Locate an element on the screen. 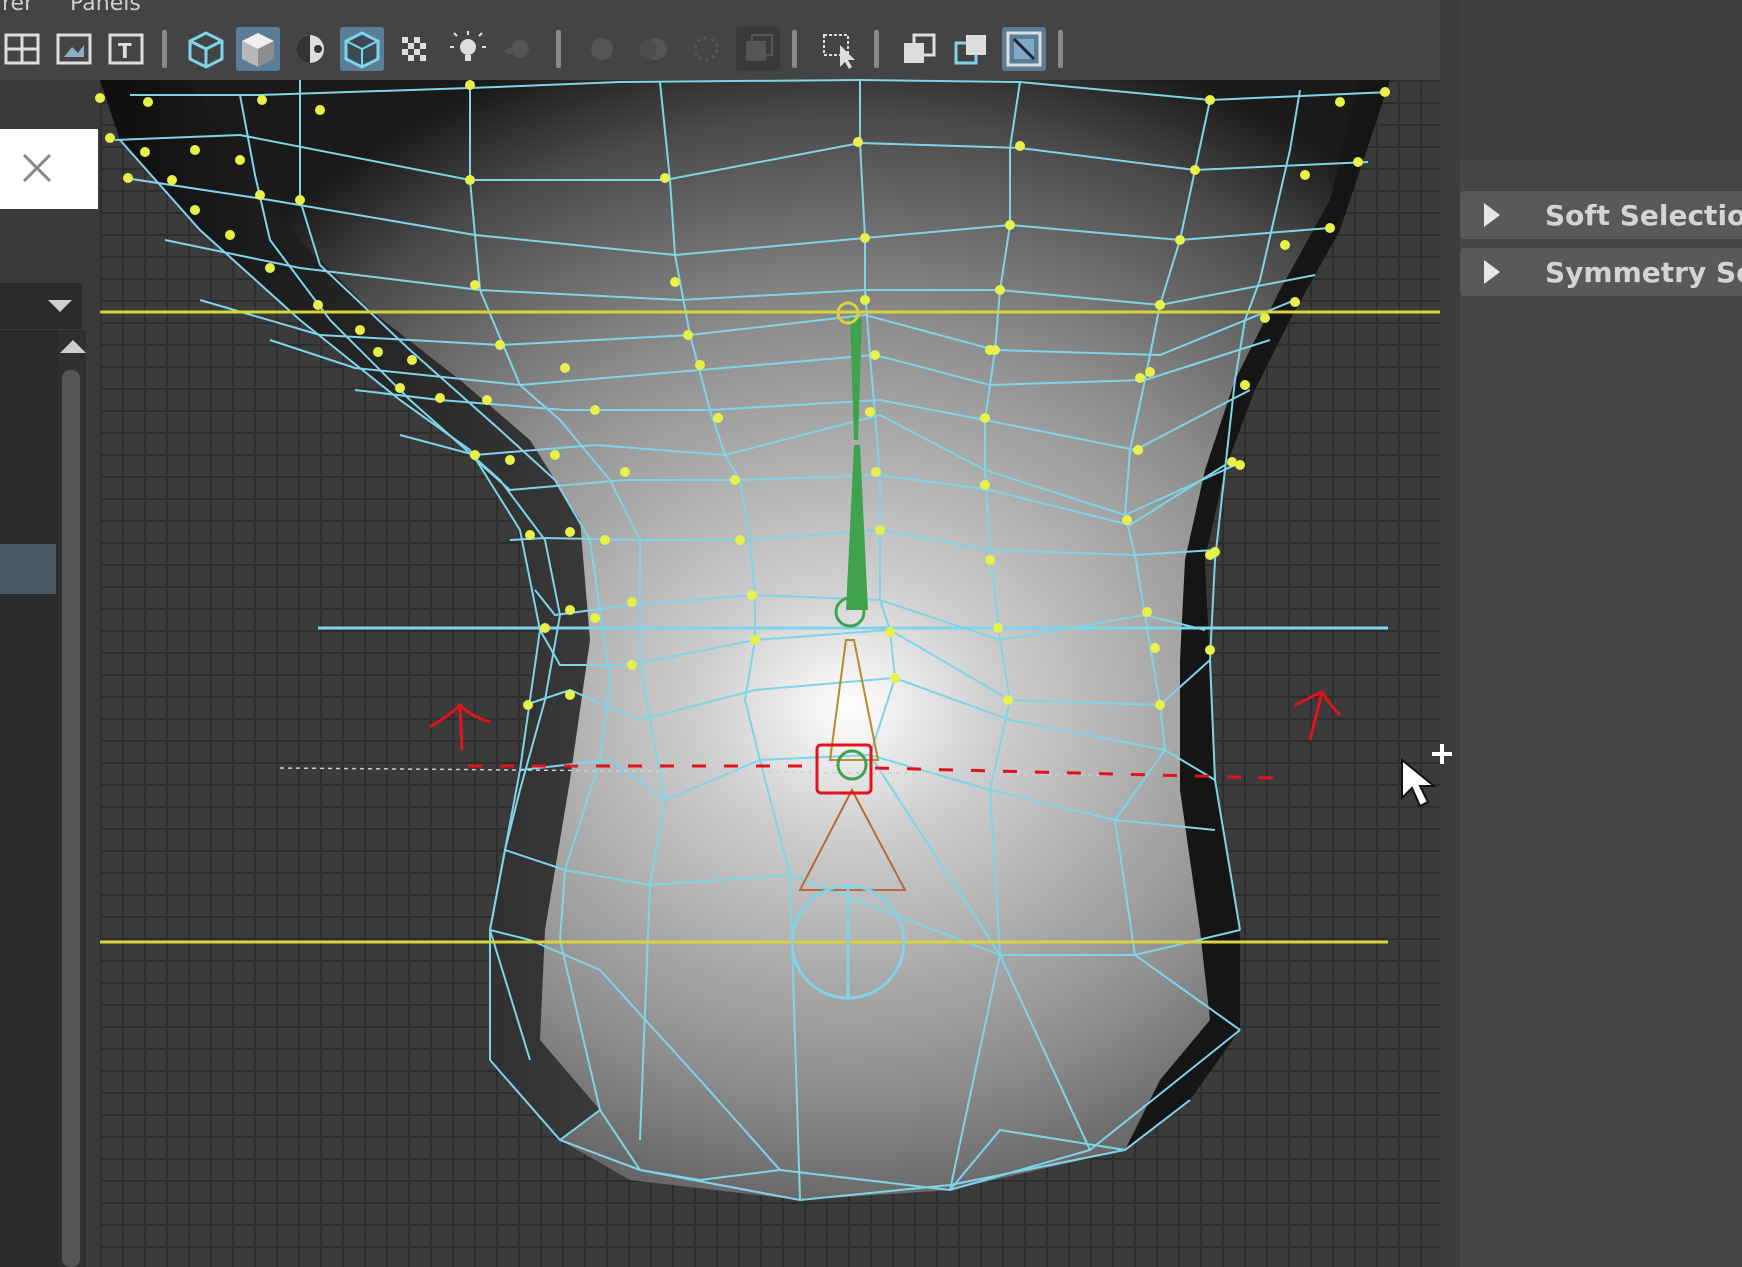 The image size is (1742, 1267). attribute-editor-header is located at coordinates (1601, 80).